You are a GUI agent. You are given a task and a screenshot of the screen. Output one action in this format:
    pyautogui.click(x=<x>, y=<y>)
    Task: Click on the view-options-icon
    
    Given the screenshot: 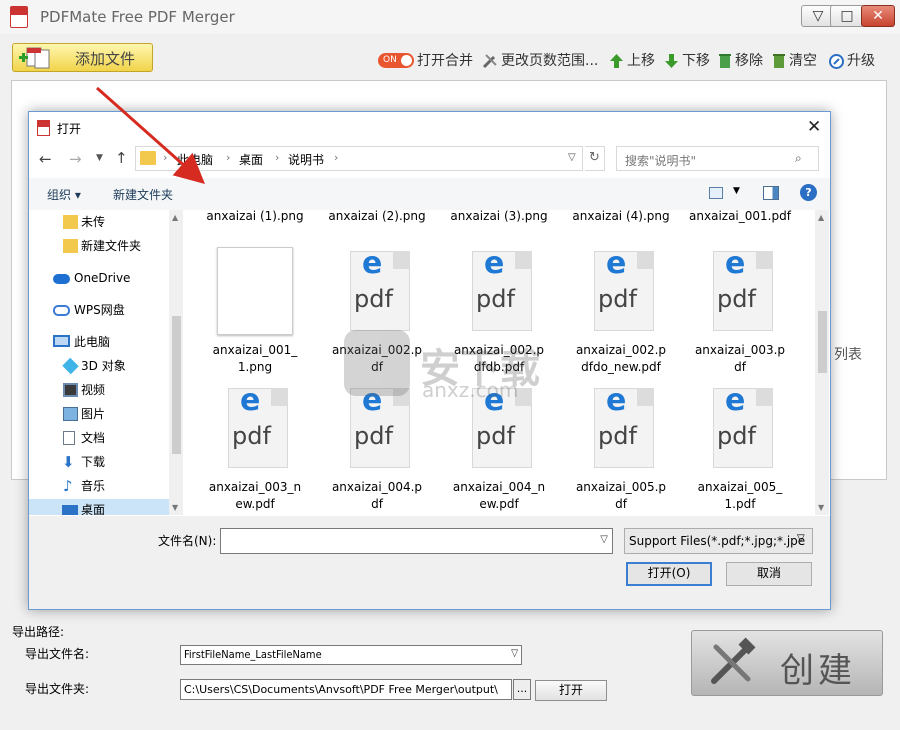 What is the action you would take?
    pyautogui.click(x=716, y=193)
    